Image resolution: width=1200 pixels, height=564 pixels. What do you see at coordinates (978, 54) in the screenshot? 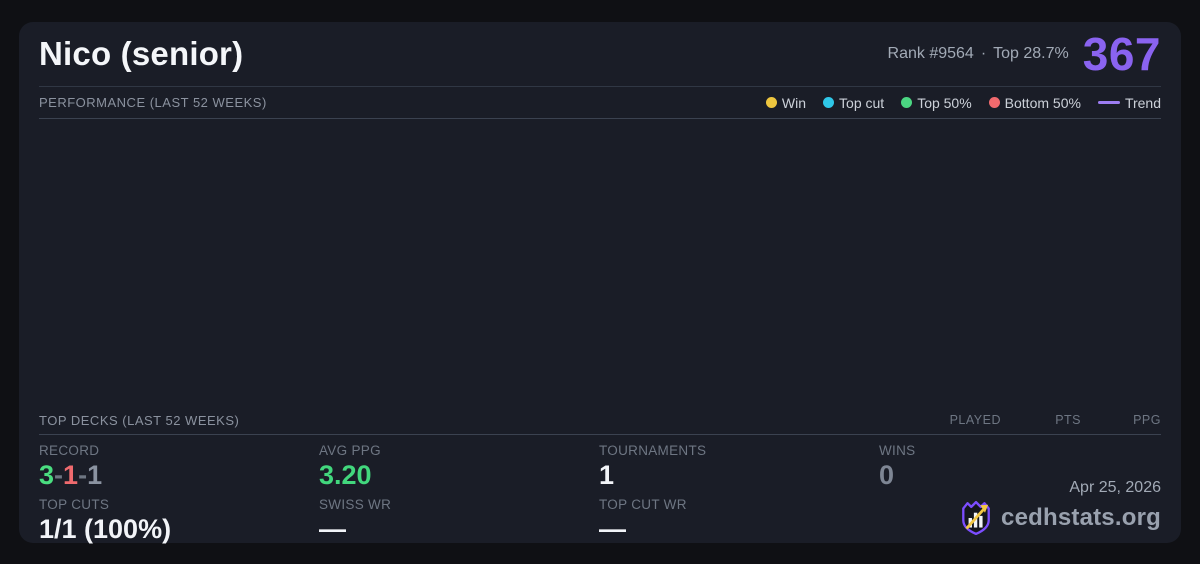
I see `rank-text: Rank #9564 · Top 28.7%` at bounding box center [978, 54].